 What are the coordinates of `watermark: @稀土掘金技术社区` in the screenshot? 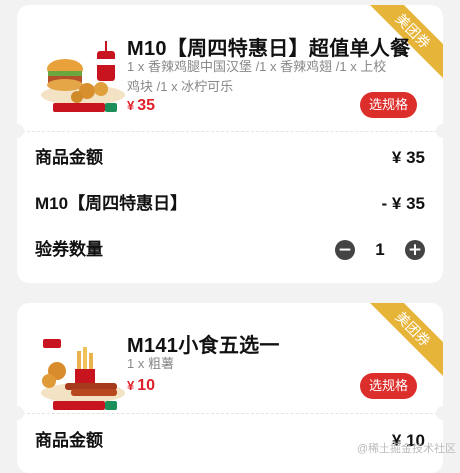 It's located at (406, 449).